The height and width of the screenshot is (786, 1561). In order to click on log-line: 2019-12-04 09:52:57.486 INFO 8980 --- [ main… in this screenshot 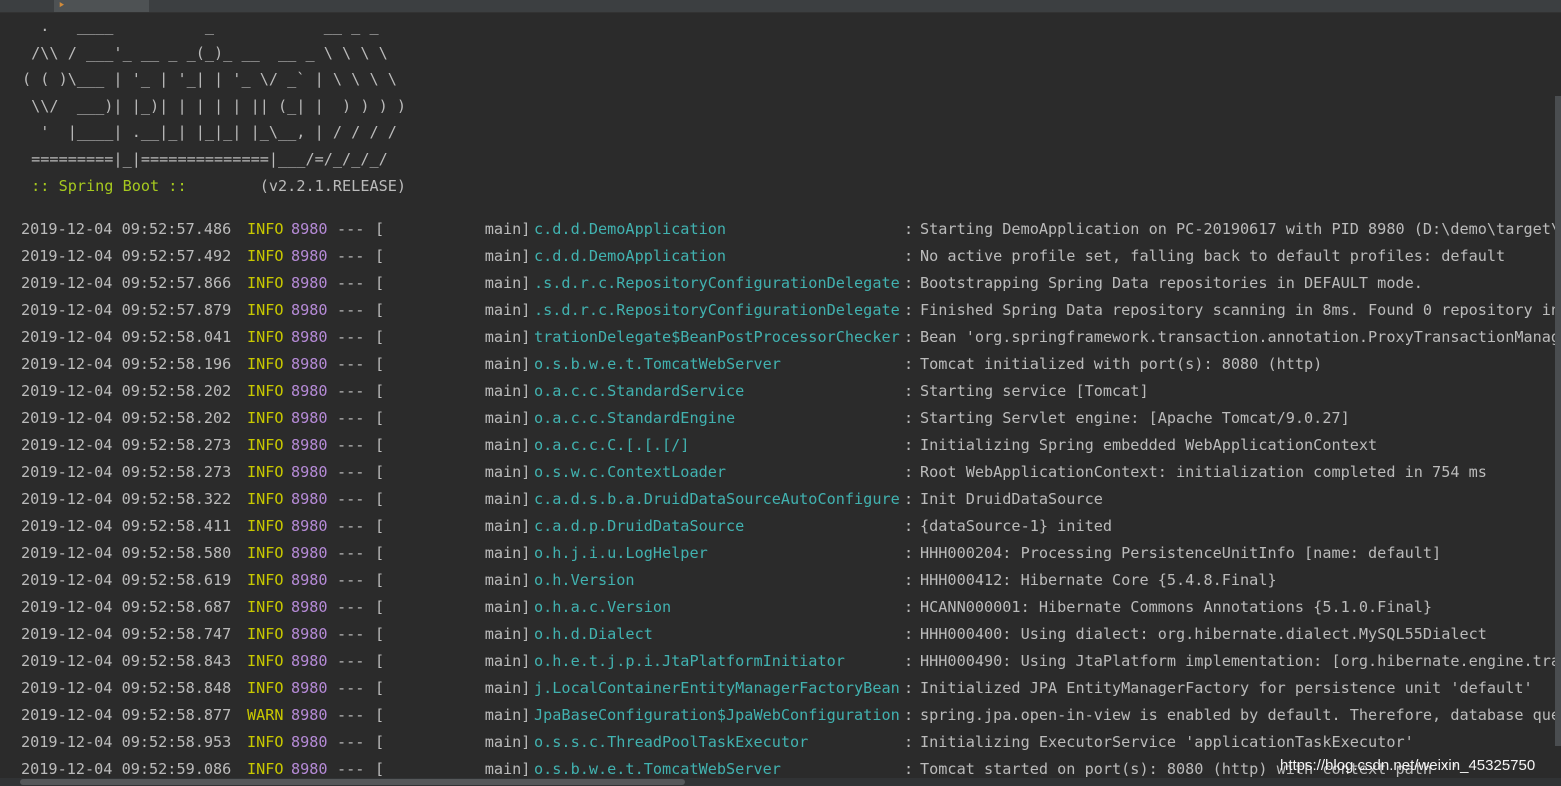, I will do `click(791, 229)`.